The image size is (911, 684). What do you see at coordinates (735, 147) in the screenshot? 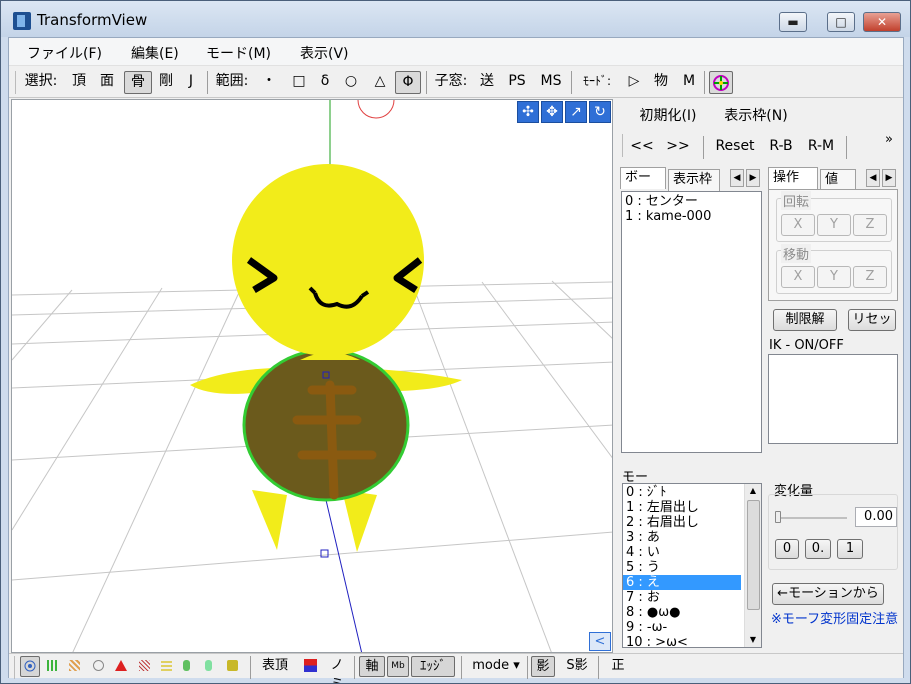
I see `reset-button: Reset` at bounding box center [735, 147].